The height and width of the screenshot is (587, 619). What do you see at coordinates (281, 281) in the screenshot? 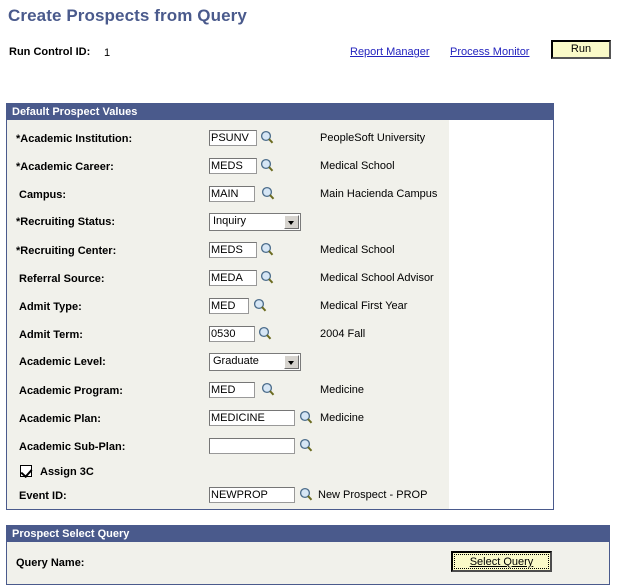
I see `field-row-referral-source: Referral Source: Medical School Advisor` at bounding box center [281, 281].